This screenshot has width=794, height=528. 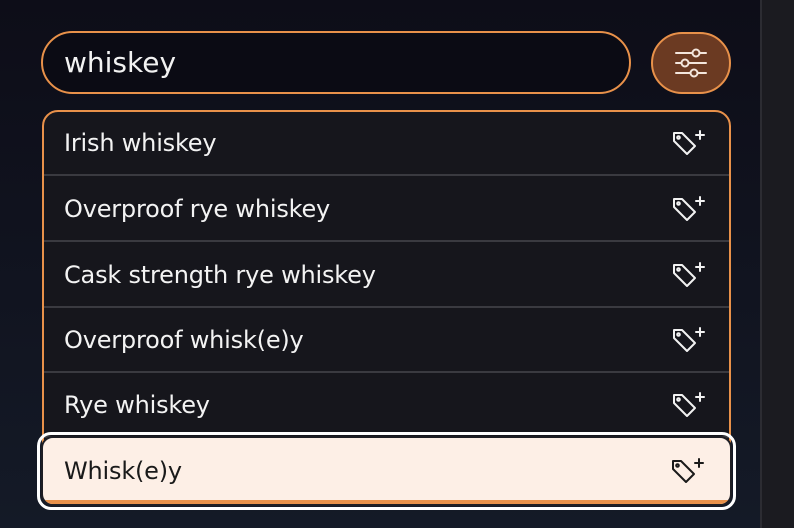 I want to click on suggestion-label: Overproof whisk(e)y, so click(x=184, y=340).